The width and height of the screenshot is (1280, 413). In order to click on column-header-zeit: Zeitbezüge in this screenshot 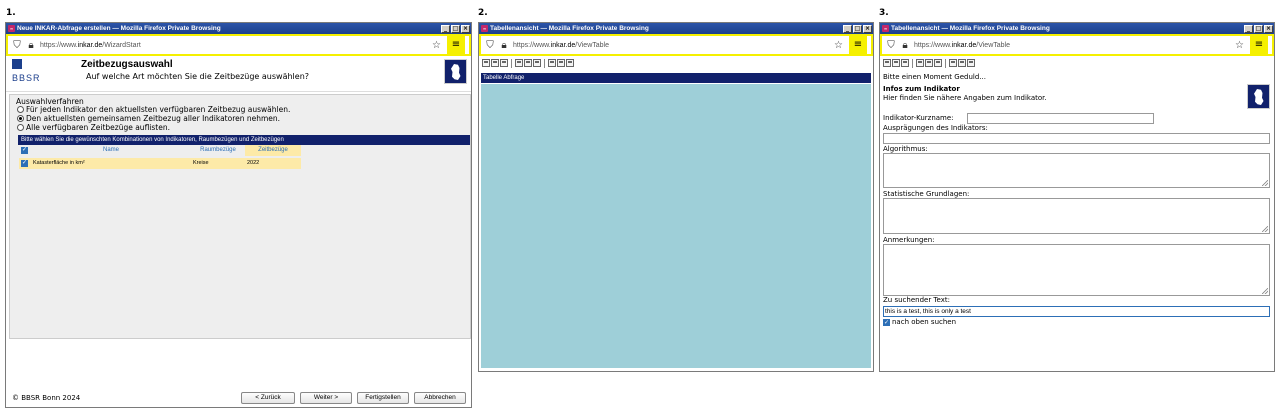, I will do `click(273, 150)`.